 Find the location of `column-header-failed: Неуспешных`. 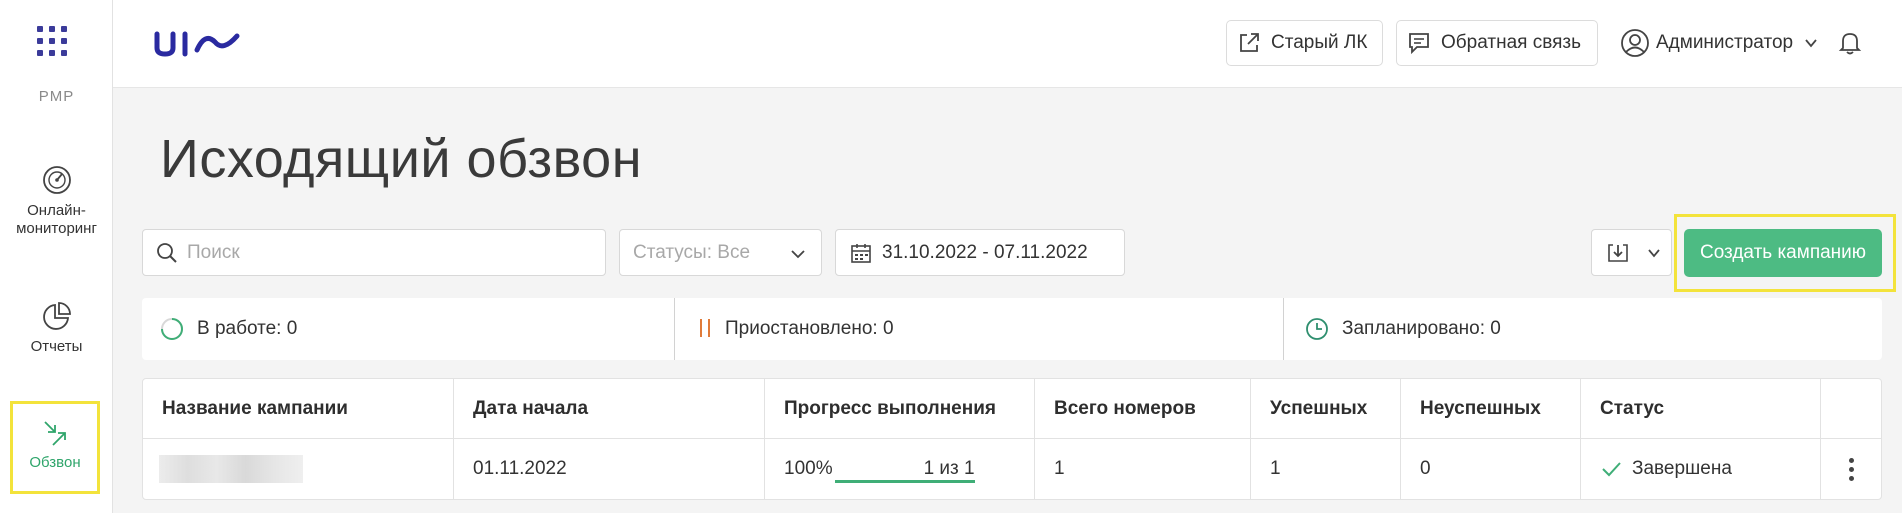

column-header-failed: Неуспешных is located at coordinates (1491, 408).